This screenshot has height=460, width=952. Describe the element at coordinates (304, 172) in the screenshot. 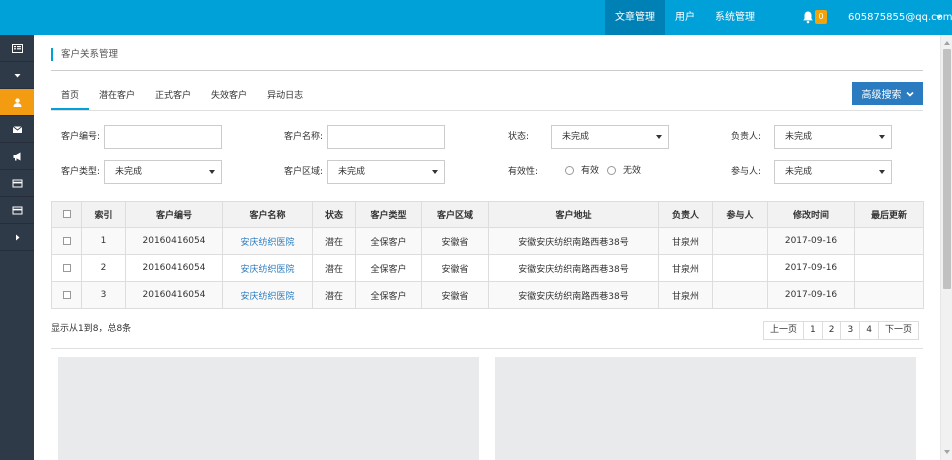

I see `customer-region-label: 客户区域:` at that location.